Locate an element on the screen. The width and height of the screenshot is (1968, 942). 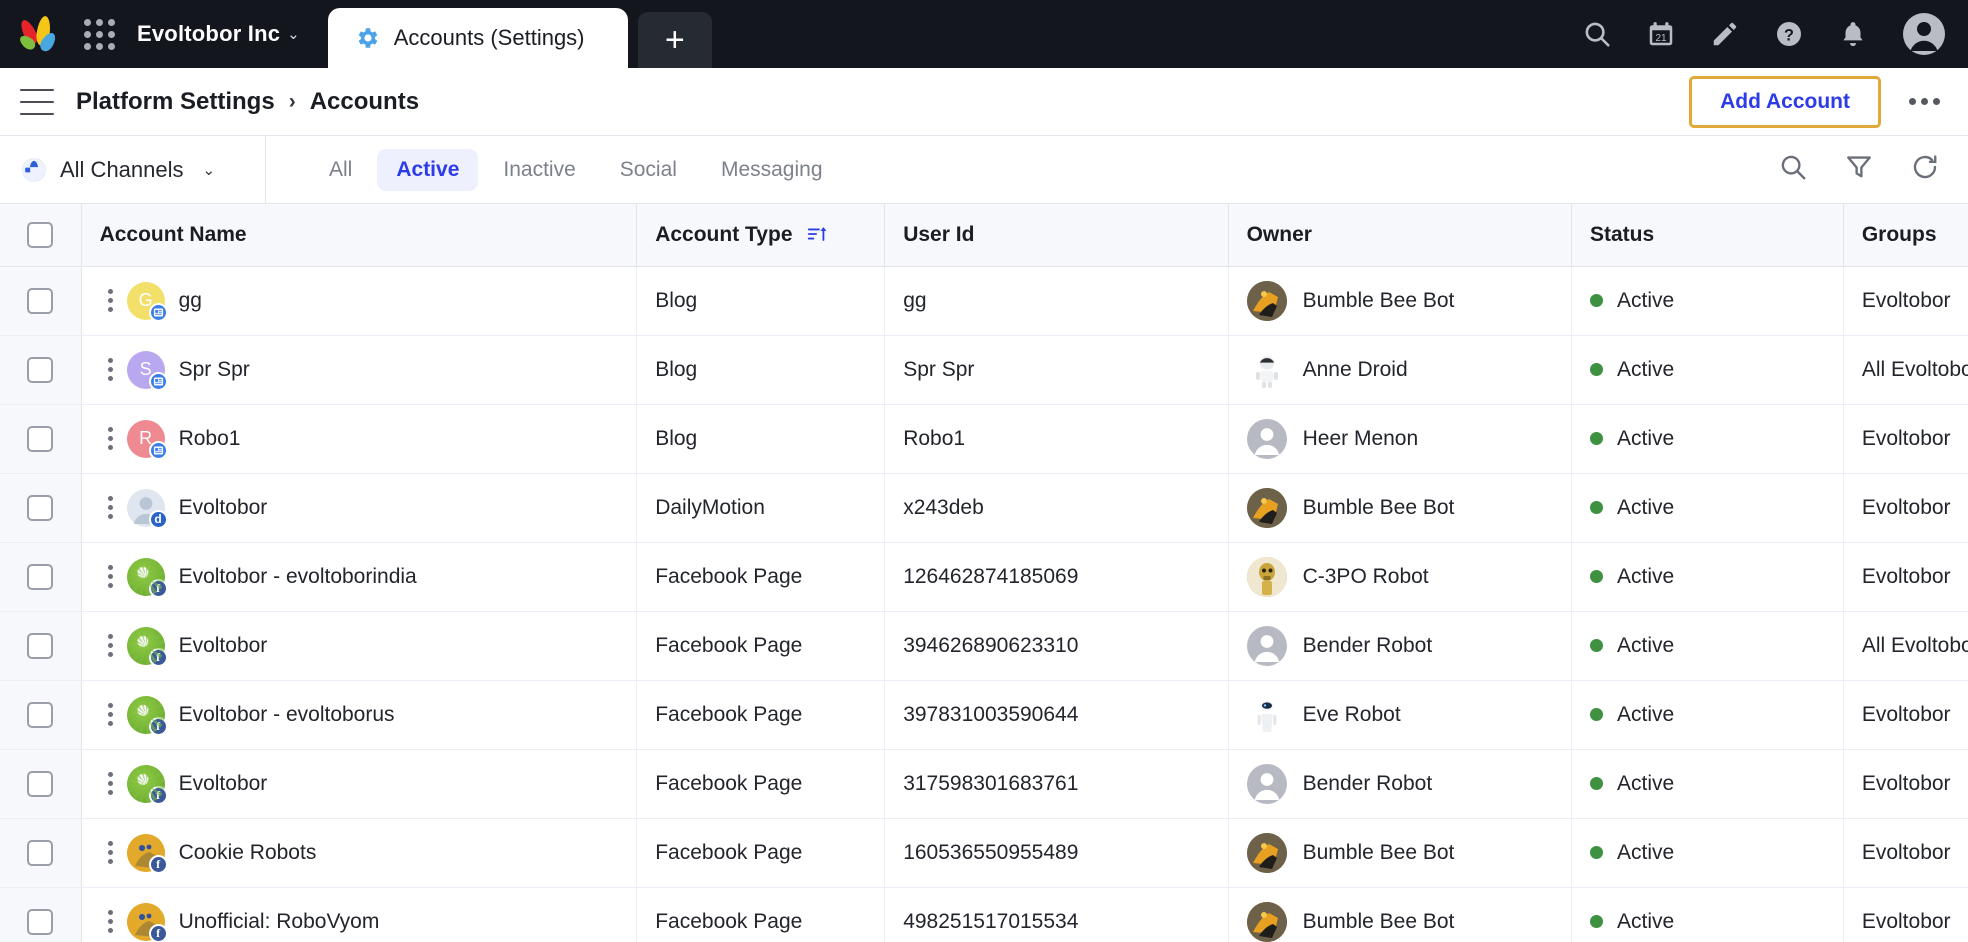
owner-avatar is located at coordinates (1266, 300).